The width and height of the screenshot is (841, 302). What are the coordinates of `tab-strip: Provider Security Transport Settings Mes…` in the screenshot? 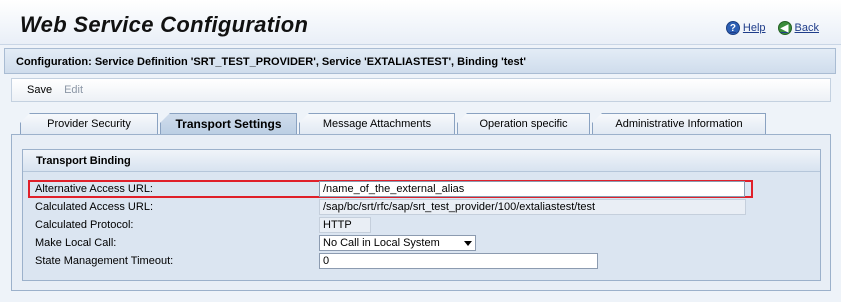 It's located at (394, 123).